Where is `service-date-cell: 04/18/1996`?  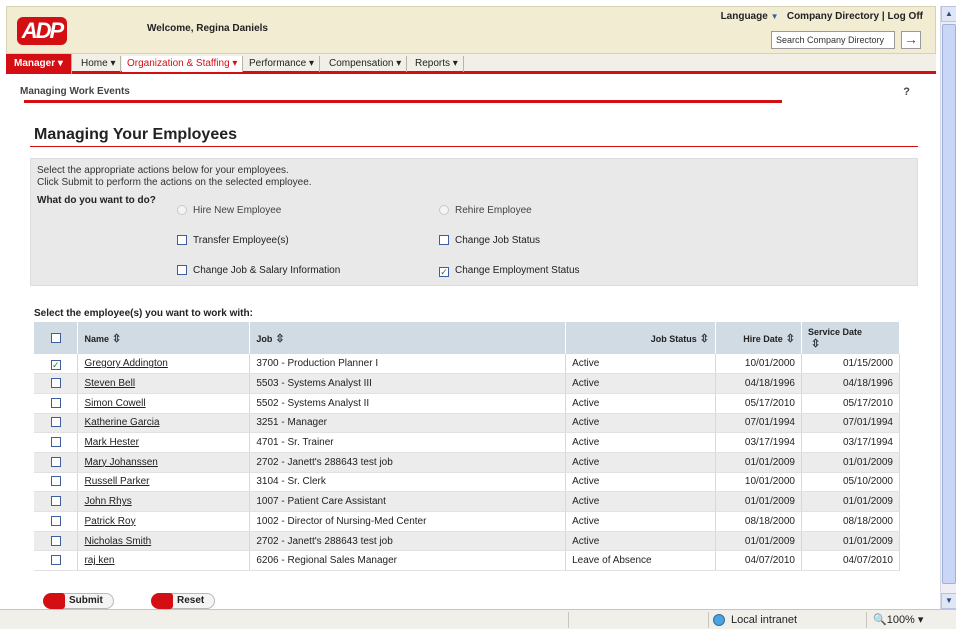
service-date-cell: 04/18/1996 is located at coordinates (851, 383).